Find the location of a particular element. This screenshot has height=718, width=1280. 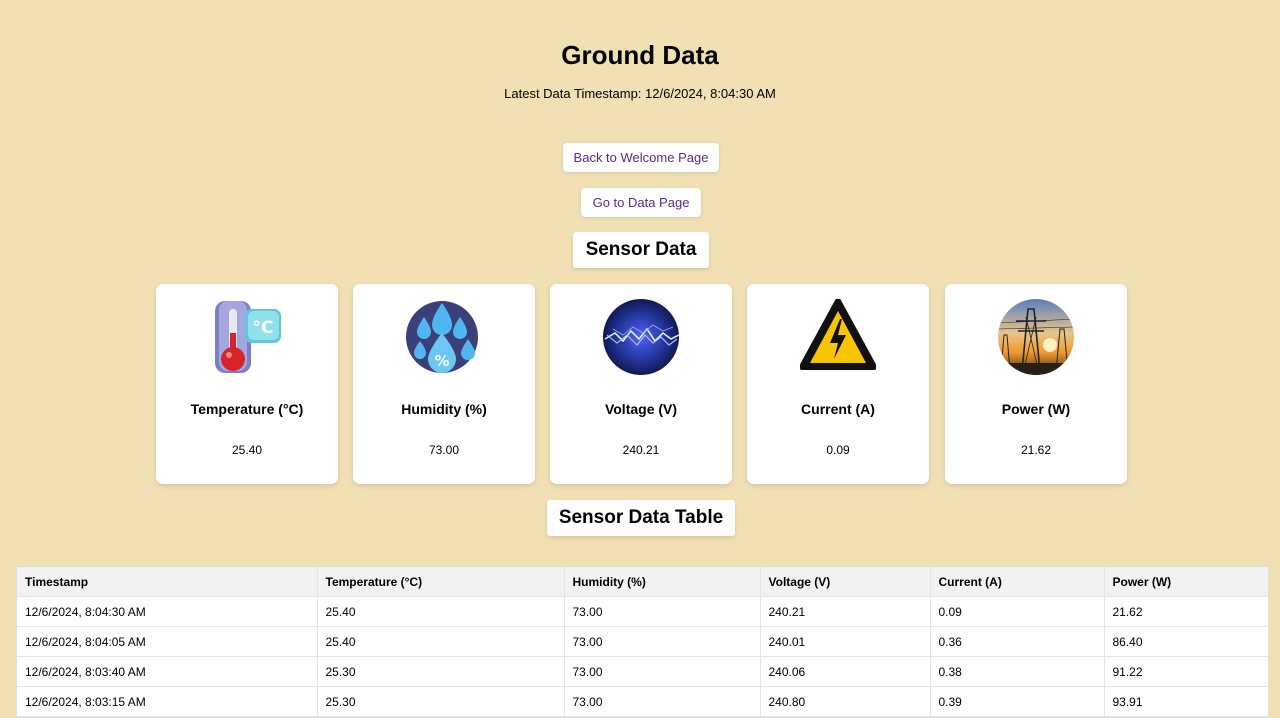

power-value: 21.62 is located at coordinates (1036, 450).